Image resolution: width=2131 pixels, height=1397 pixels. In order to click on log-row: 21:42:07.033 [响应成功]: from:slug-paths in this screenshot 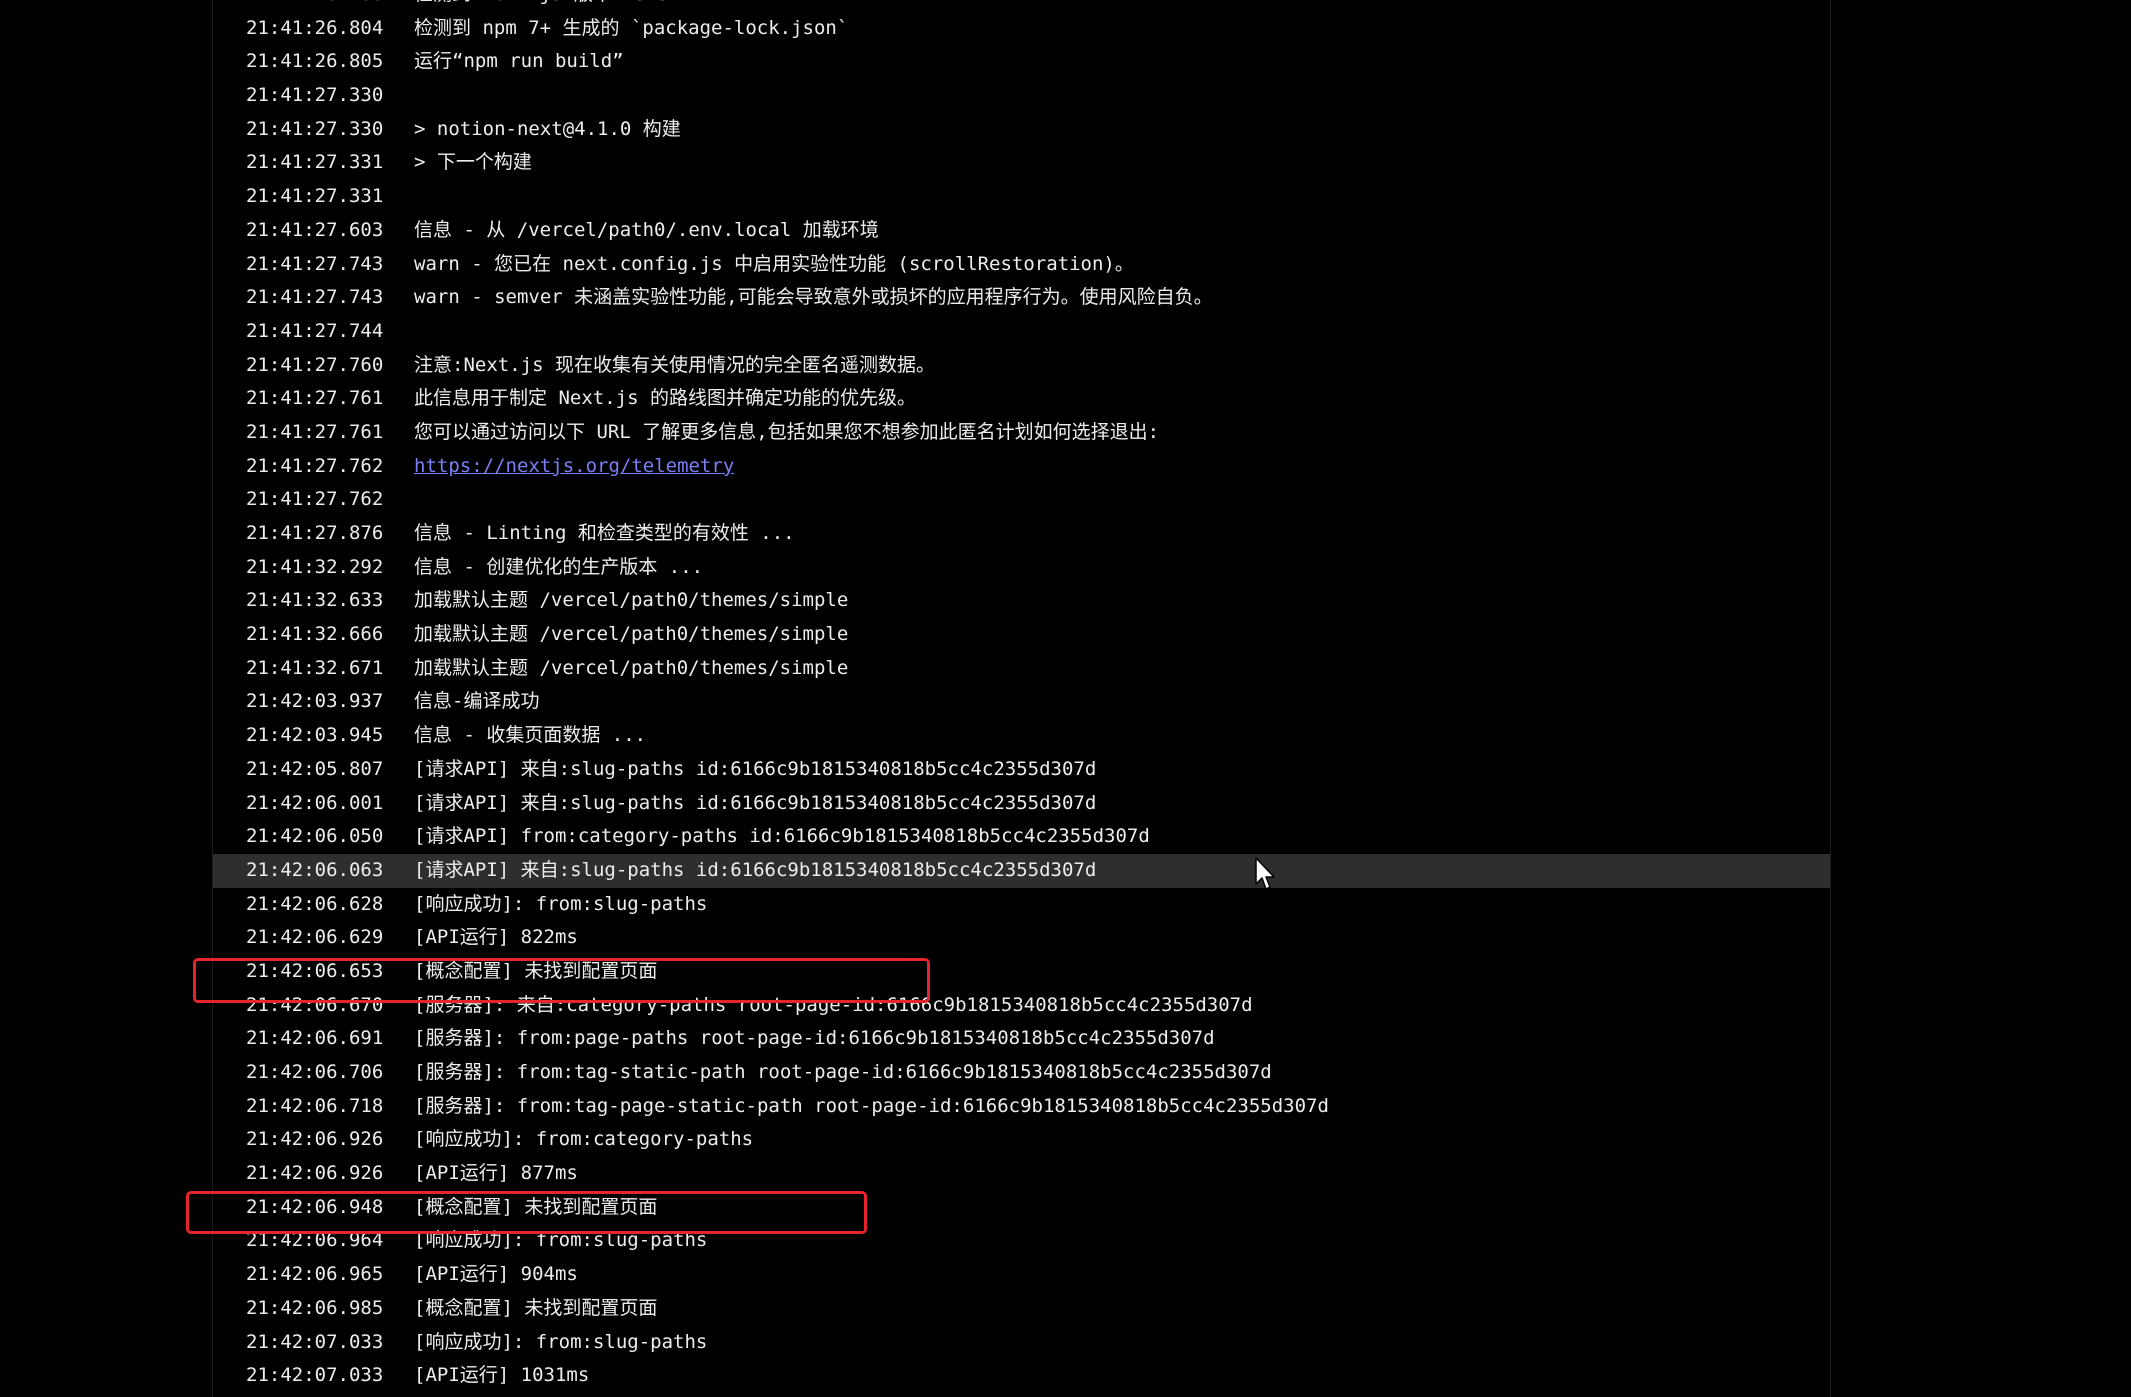, I will do `click(1021, 1343)`.